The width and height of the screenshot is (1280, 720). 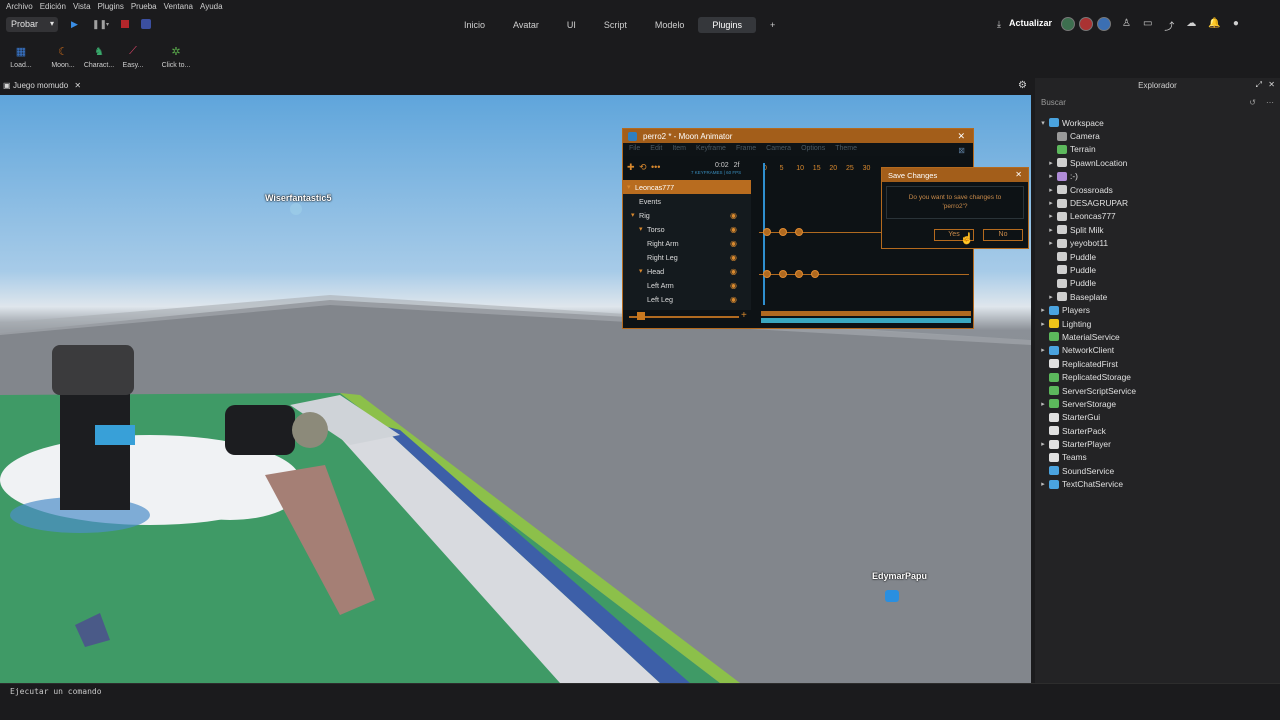 I want to click on moon-menu-item: File, so click(x=634, y=150).